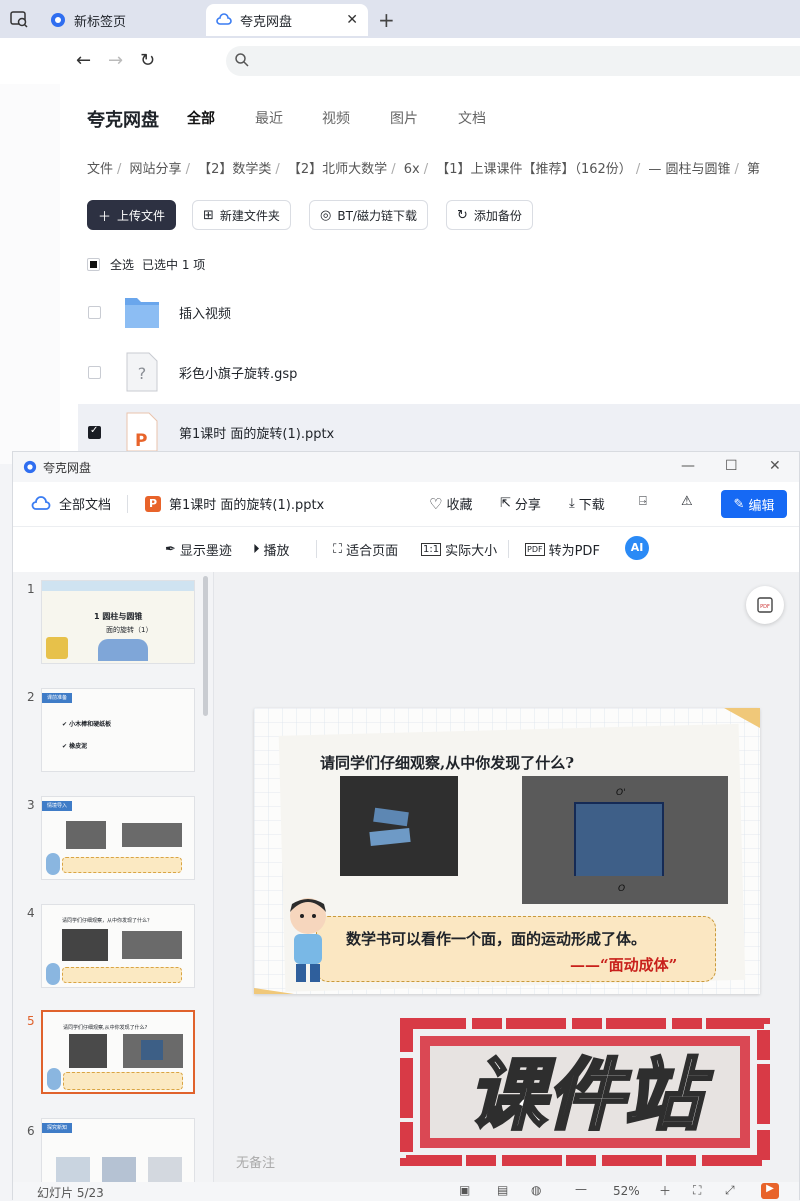 This screenshot has width=800, height=1201. Describe the element at coordinates (436, 503) in the screenshot. I see `heart-icon: ♡` at that location.